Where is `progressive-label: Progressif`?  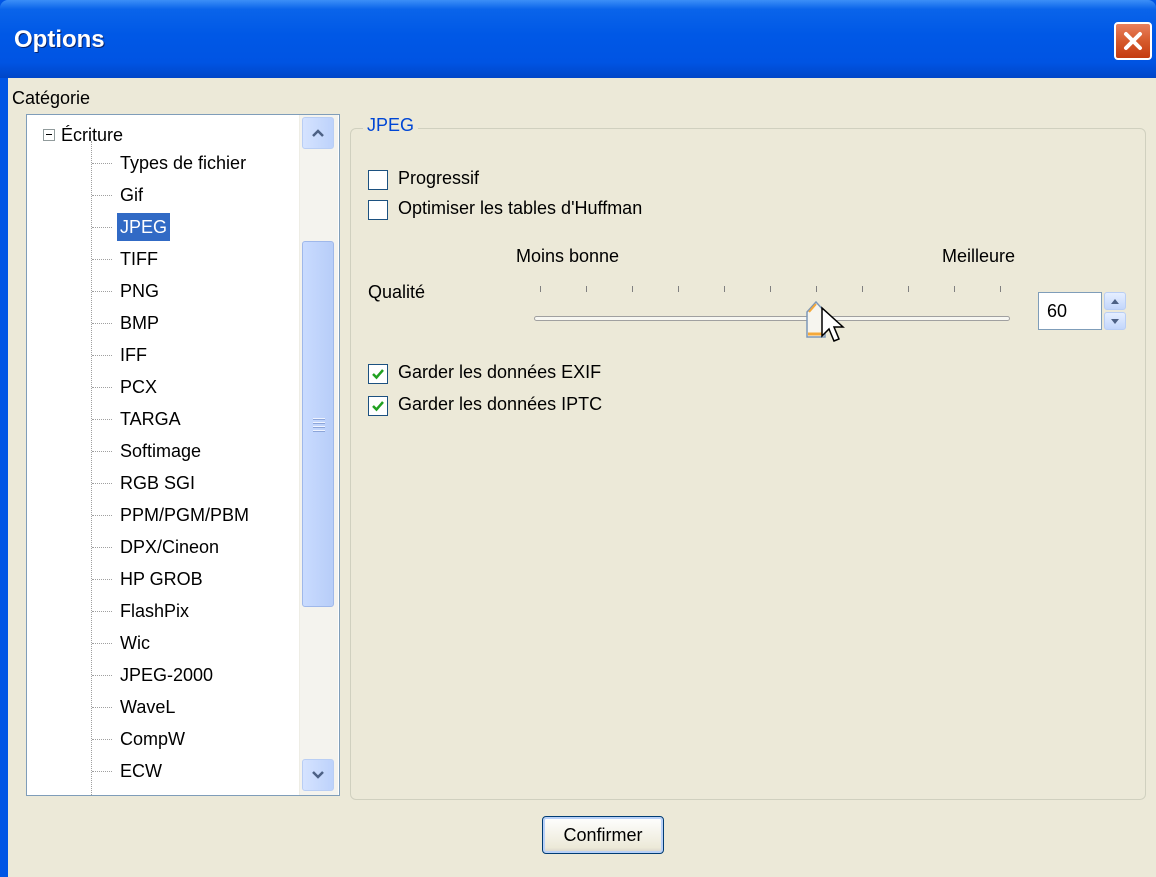
progressive-label: Progressif is located at coordinates (438, 178).